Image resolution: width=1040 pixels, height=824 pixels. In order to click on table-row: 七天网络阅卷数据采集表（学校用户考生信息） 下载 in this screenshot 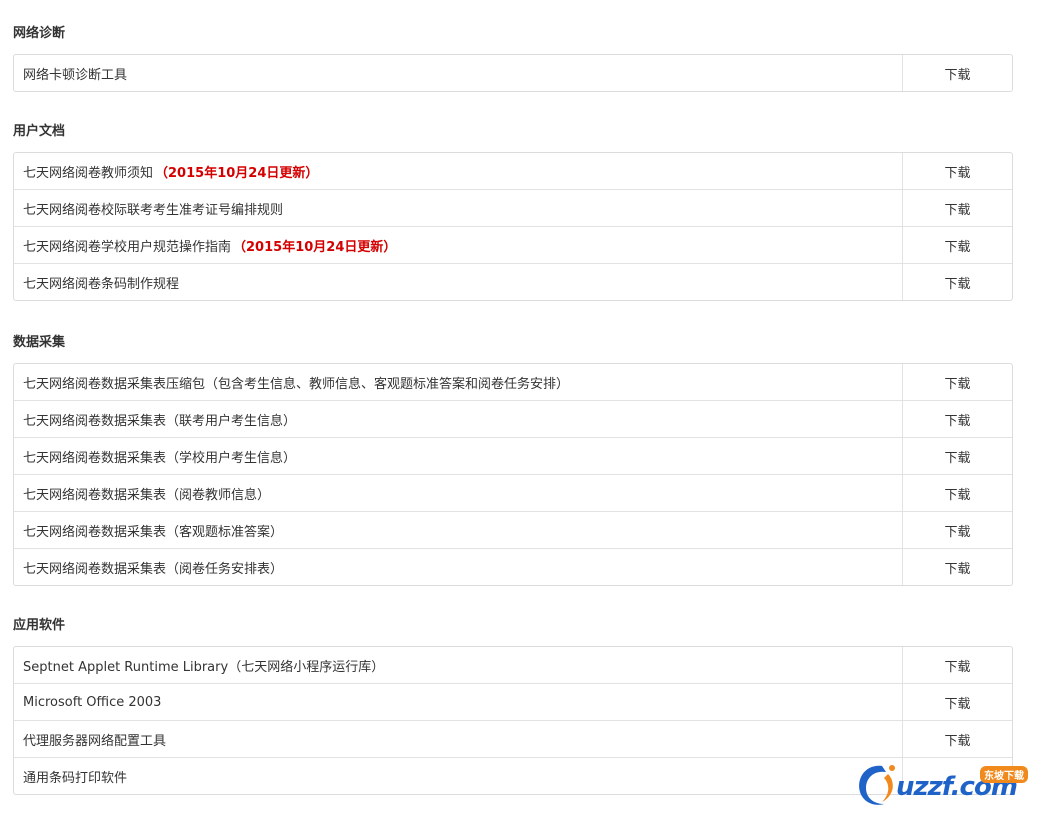, I will do `click(513, 455)`.